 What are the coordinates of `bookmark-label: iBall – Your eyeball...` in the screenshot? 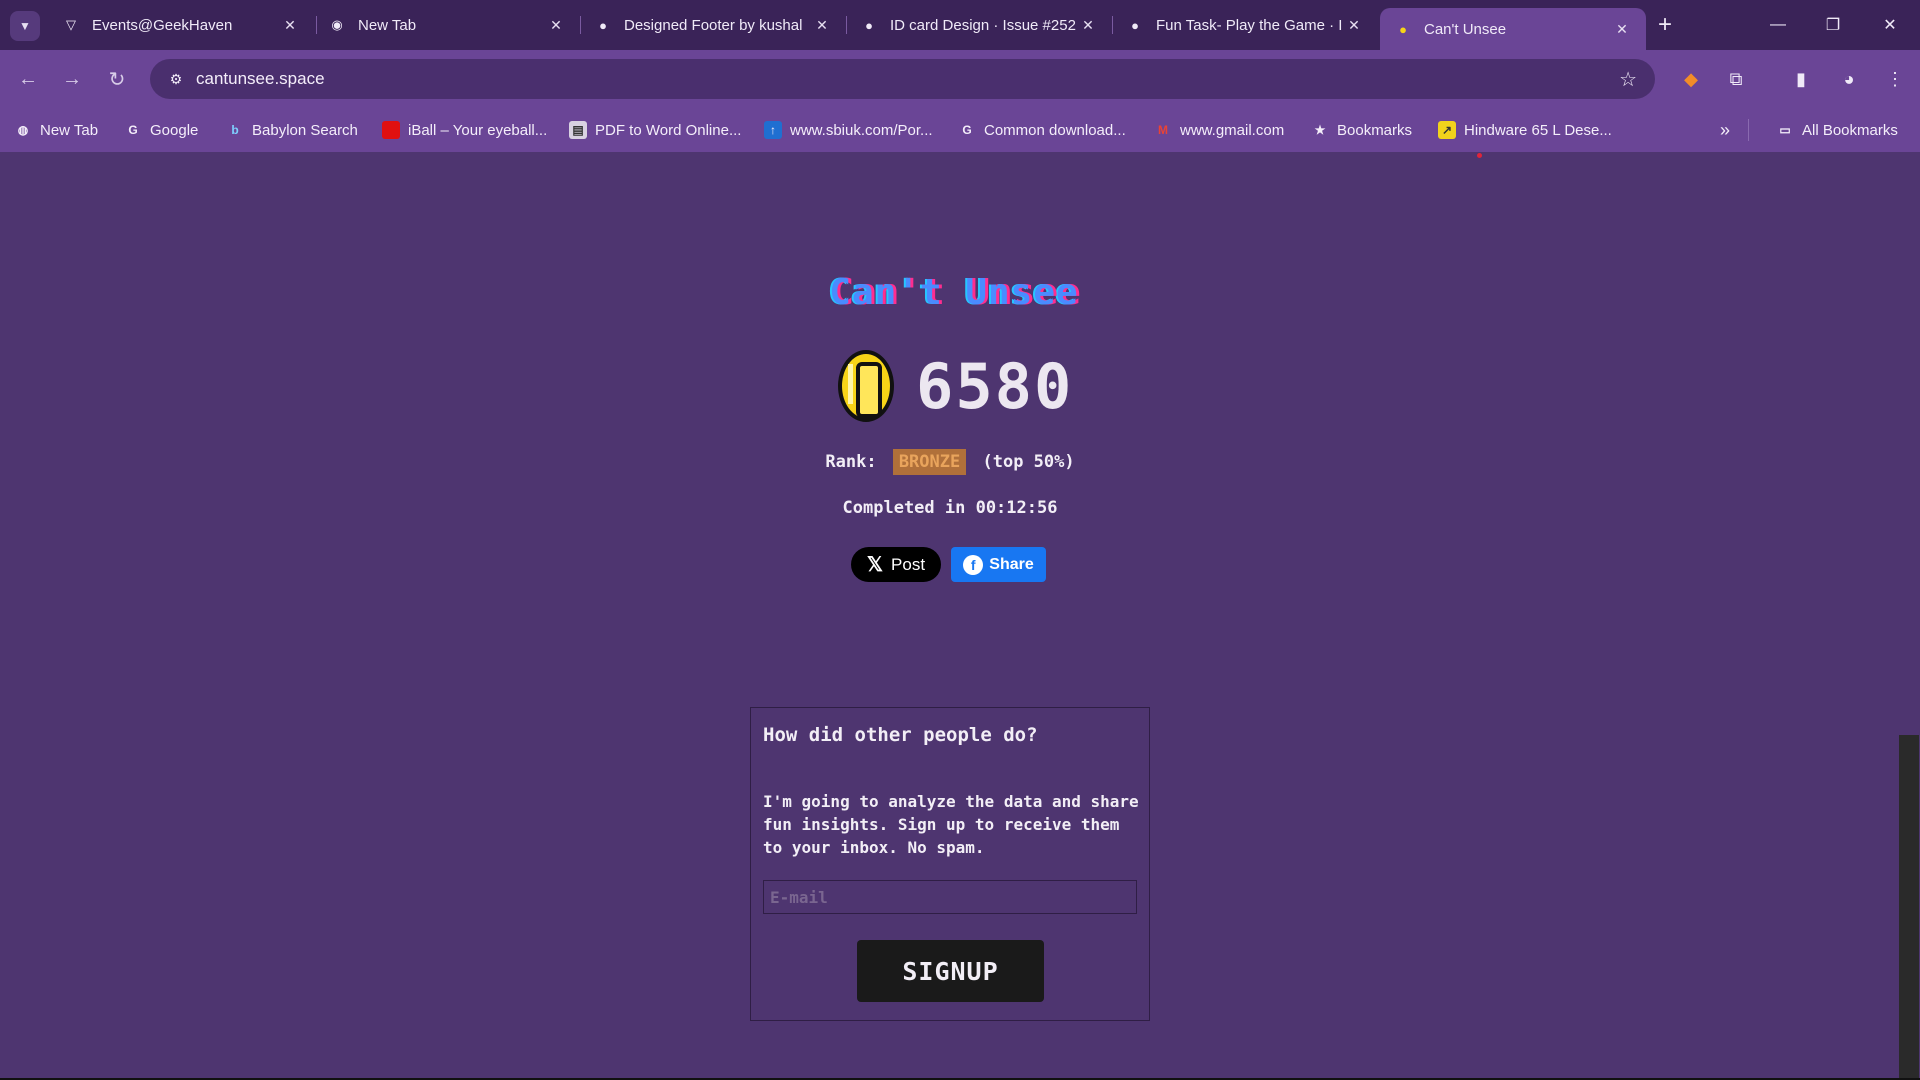 It's located at (478, 130).